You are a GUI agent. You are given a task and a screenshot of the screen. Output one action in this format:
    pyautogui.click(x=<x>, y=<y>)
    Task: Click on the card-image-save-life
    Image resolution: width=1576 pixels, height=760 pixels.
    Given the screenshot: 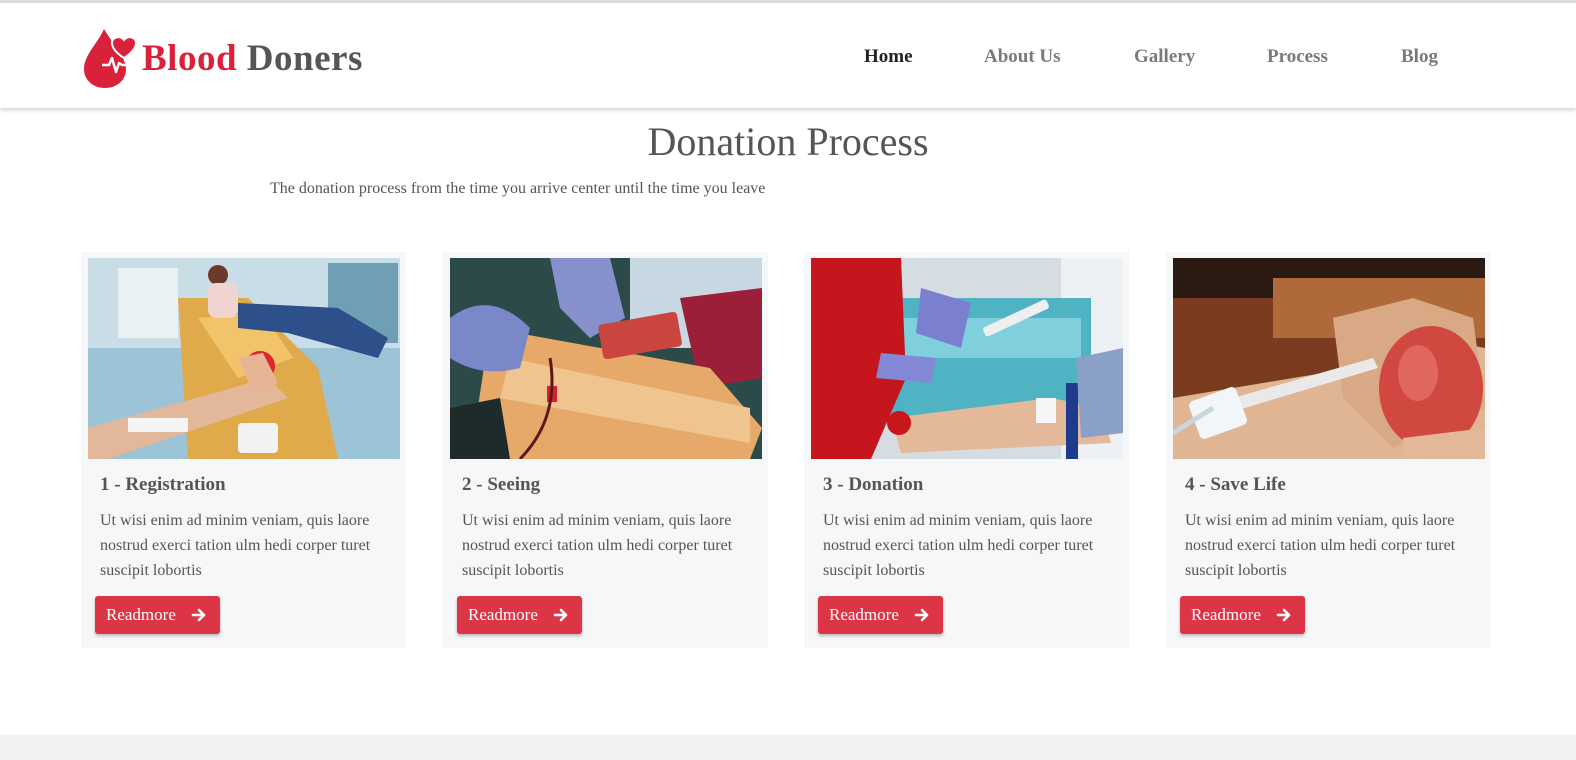 What is the action you would take?
    pyautogui.click(x=1329, y=358)
    